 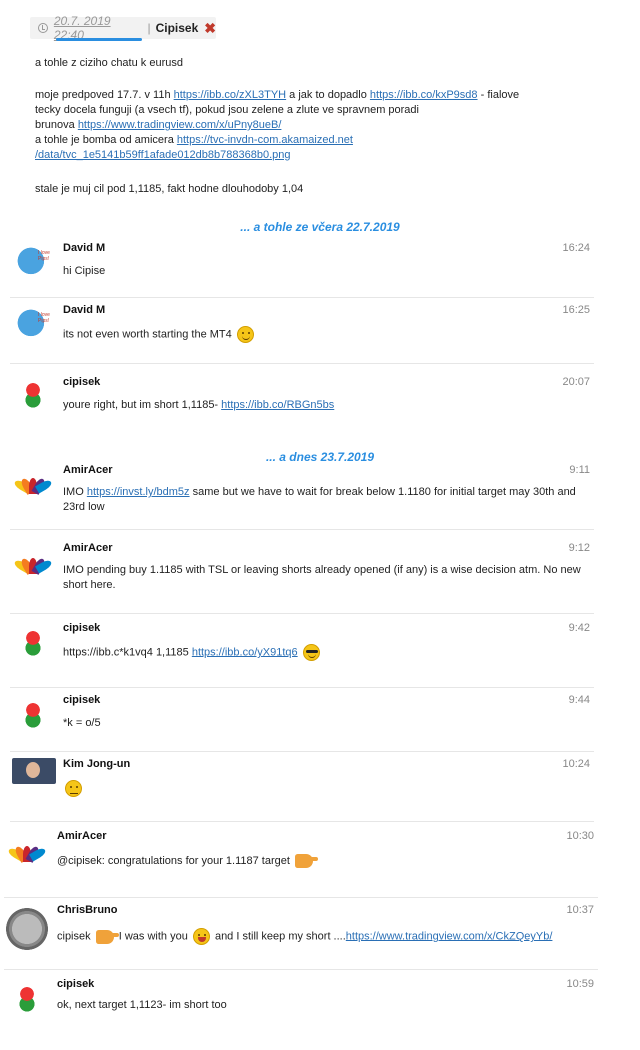 I want to click on neutral-emoji-icon, so click(x=73, y=788).